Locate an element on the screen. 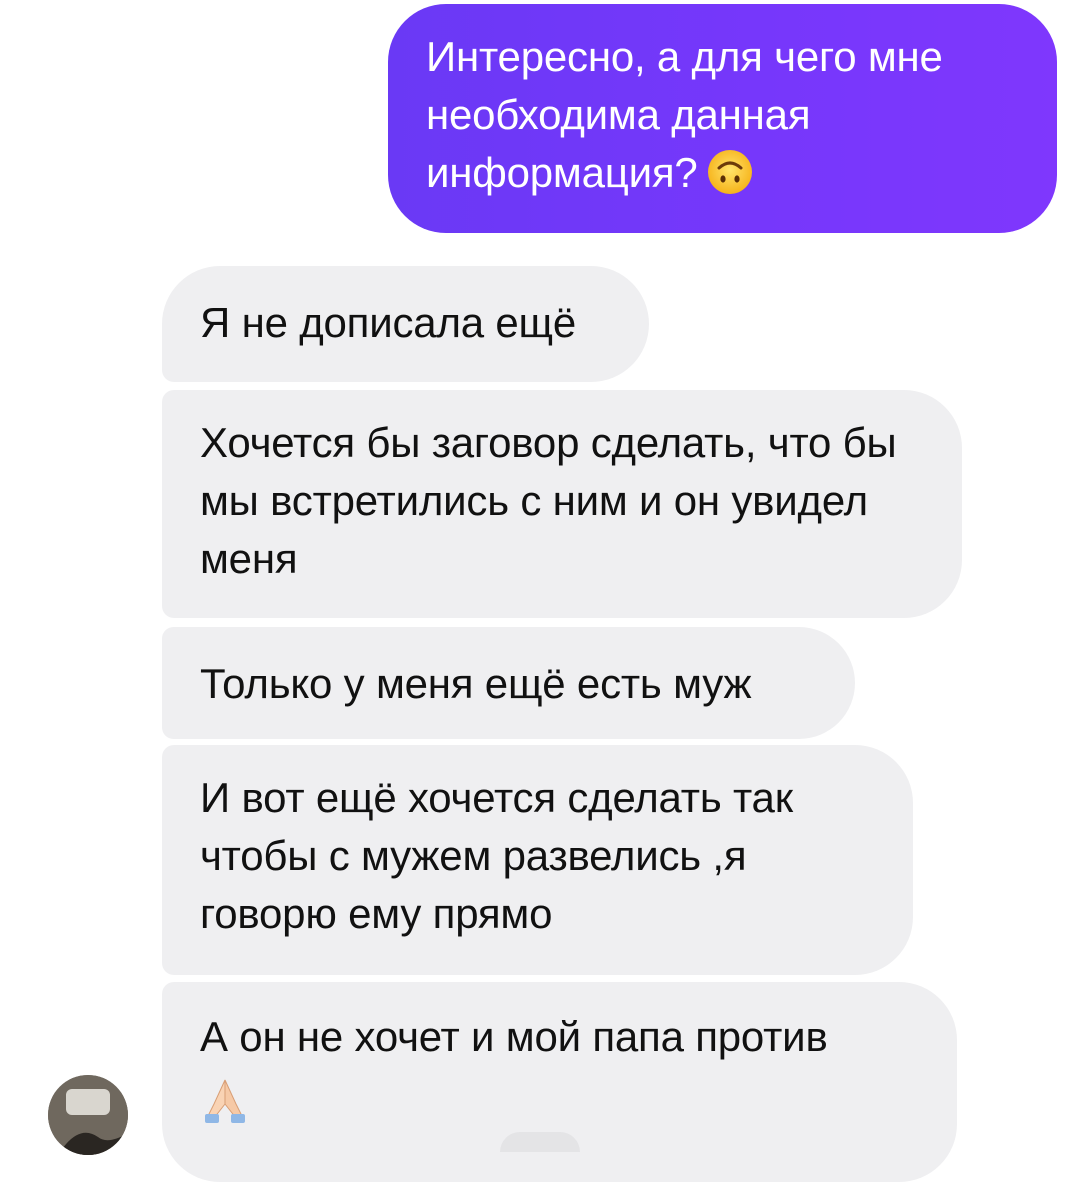 This screenshot has width=1080, height=1182. incoming-message-bubble: Я не дописала ещё is located at coordinates (405, 324).